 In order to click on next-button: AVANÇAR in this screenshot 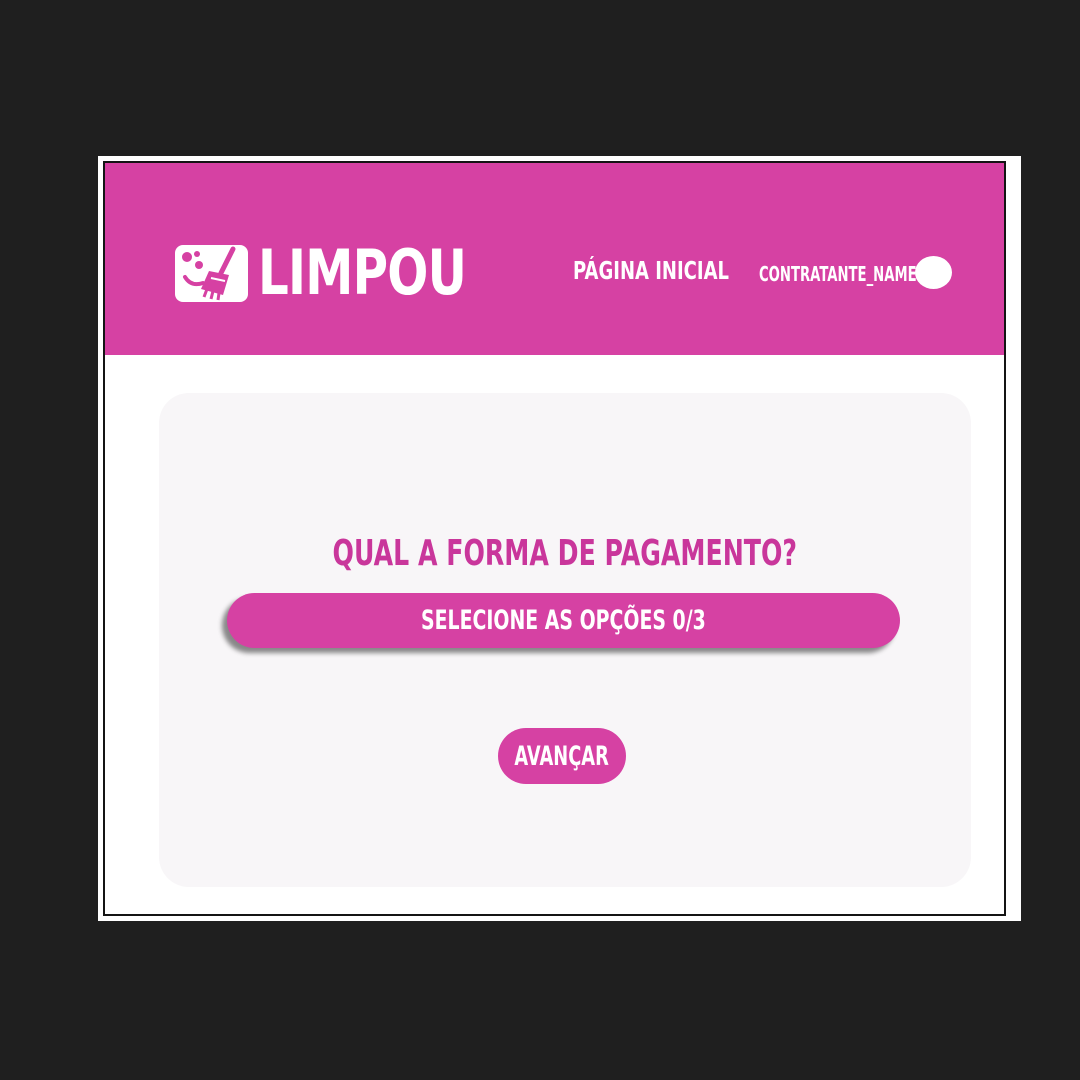, I will do `click(562, 756)`.